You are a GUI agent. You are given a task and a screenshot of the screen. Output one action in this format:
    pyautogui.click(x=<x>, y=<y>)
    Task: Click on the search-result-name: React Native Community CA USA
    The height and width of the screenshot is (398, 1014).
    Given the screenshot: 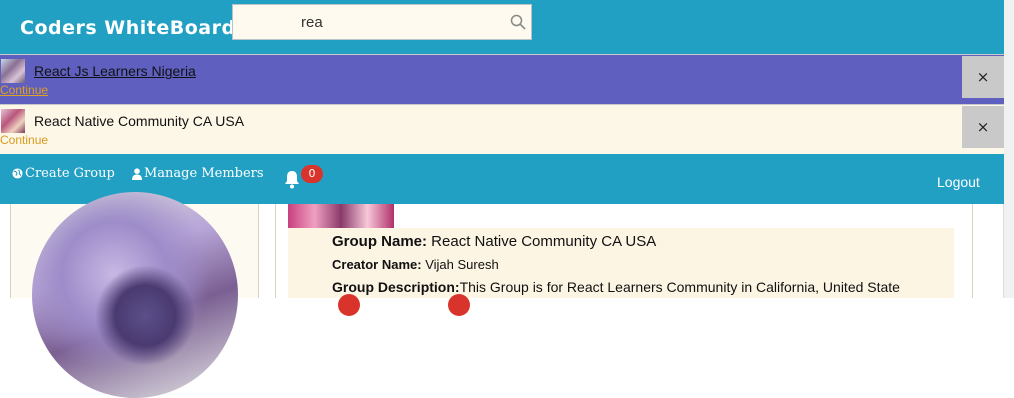 What is the action you would take?
    pyautogui.click(x=139, y=121)
    